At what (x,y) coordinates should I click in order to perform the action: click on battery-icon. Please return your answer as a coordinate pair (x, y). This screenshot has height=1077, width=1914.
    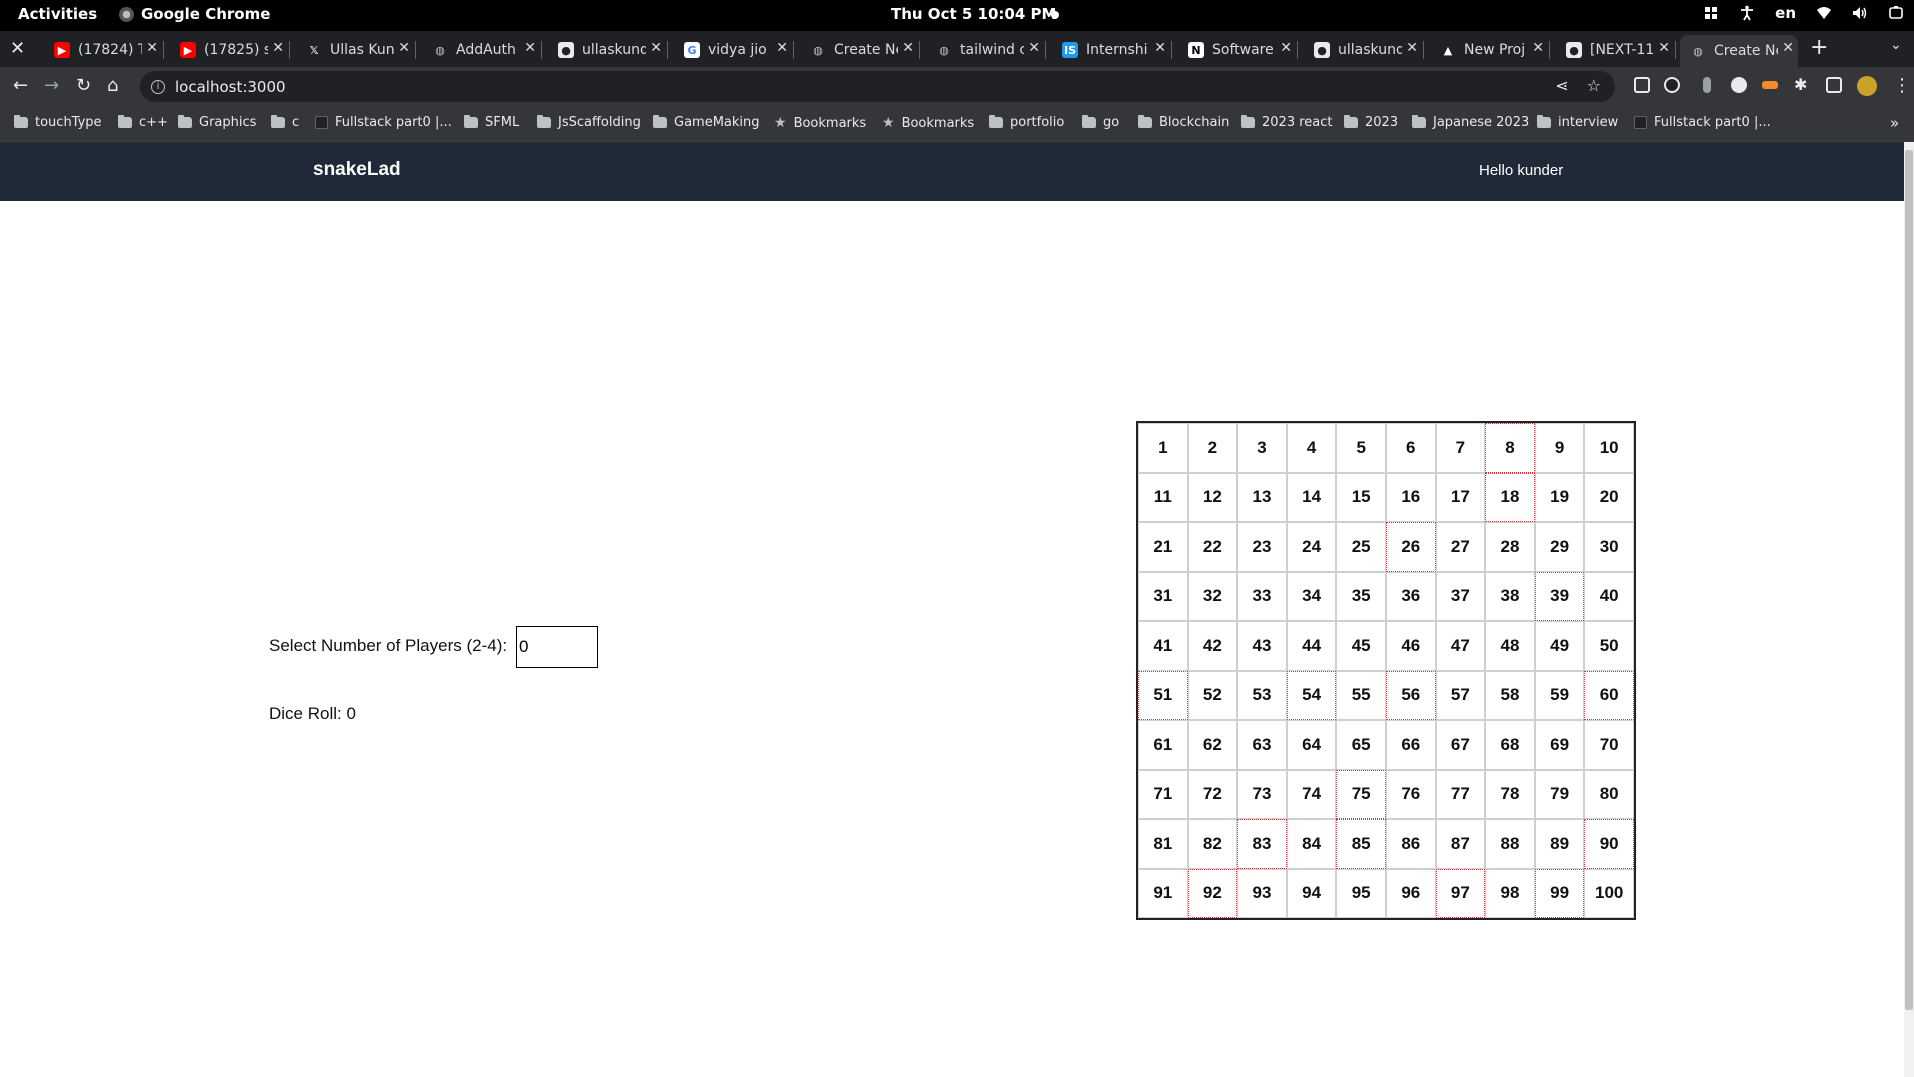
    Looking at the image, I should click on (1896, 13).